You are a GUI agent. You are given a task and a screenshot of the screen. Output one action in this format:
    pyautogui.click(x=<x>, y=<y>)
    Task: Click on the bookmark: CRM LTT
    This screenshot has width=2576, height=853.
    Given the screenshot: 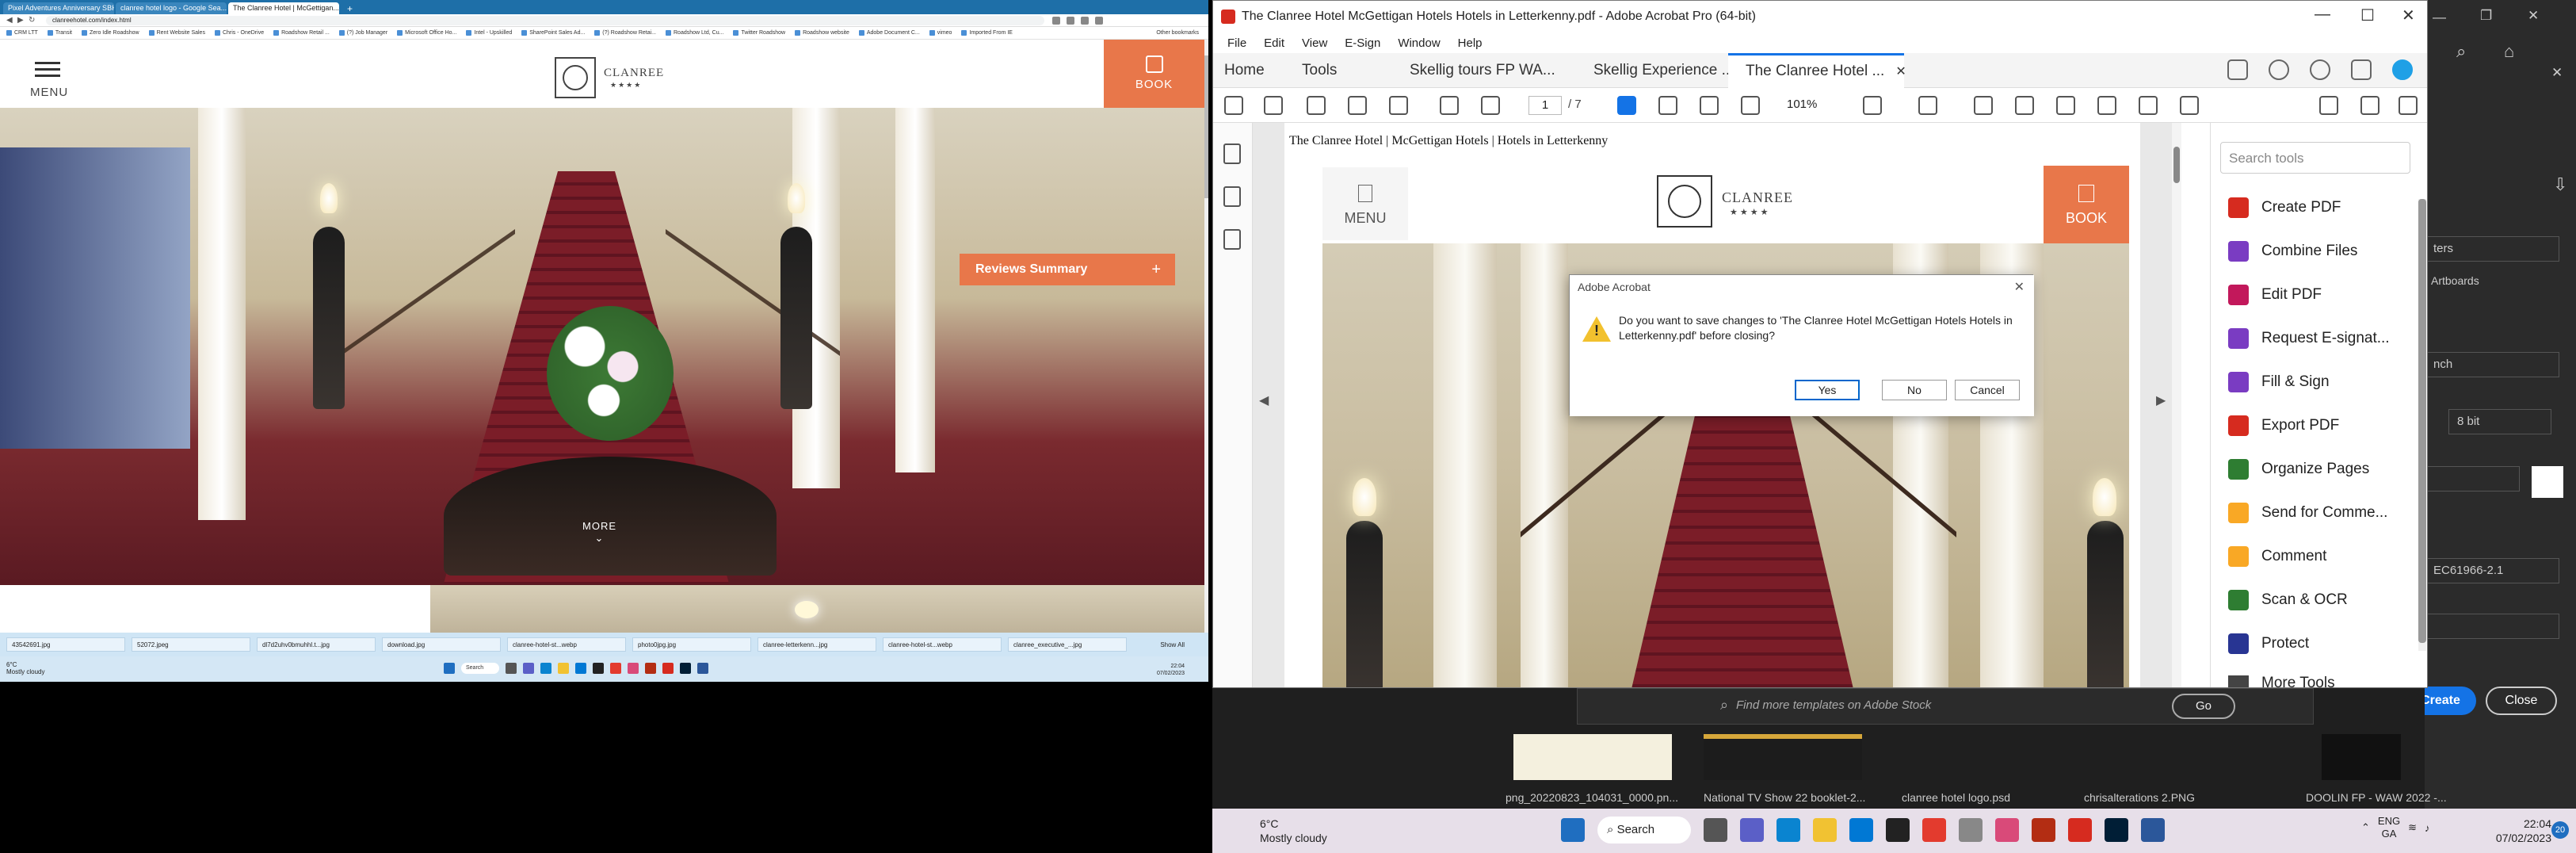 What is the action you would take?
    pyautogui.click(x=22, y=33)
    